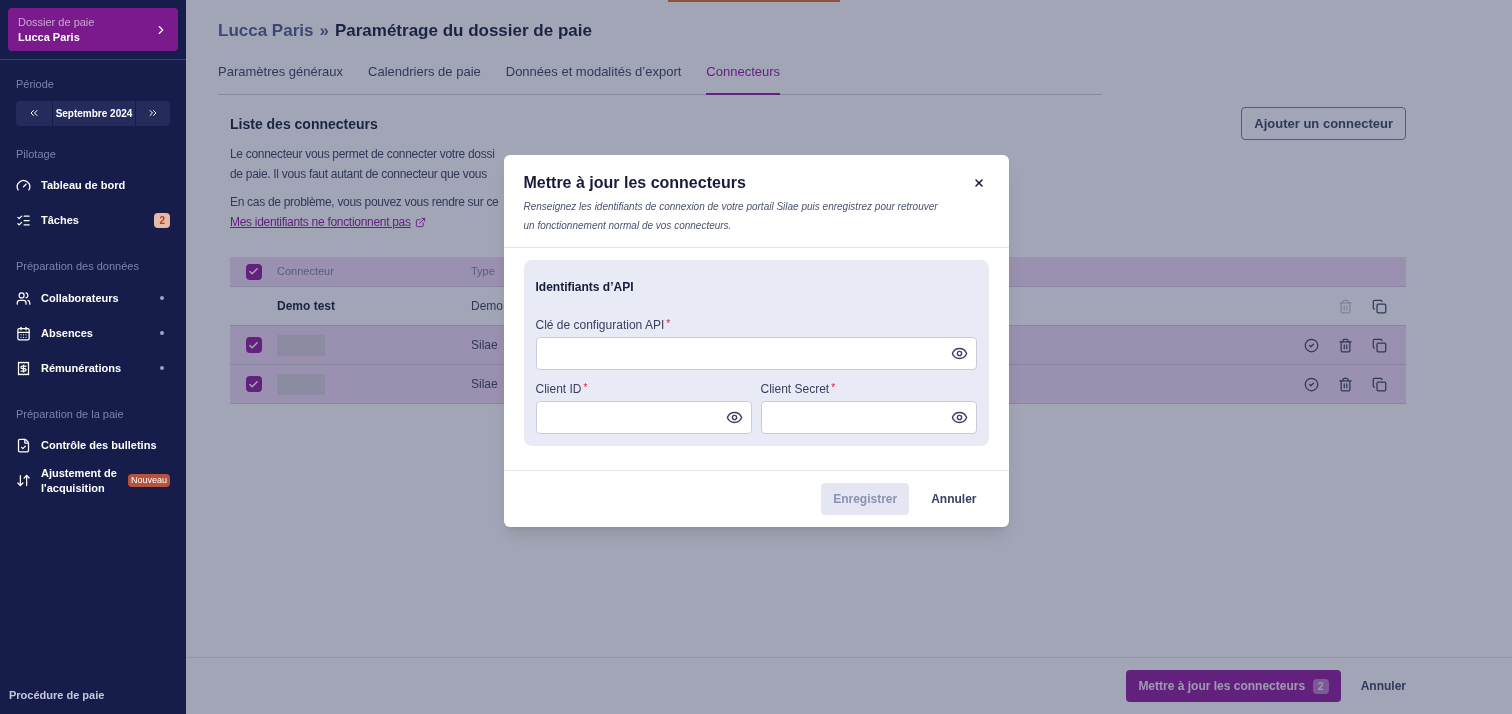 This screenshot has width=1512, height=714. What do you see at coordinates (731, 216) in the screenshot?
I see `modal-description: Renseignez les identifiants de connexion de votre portail Silae puis enregistrez pour retrouver un fonctionnement normal de vos connecteurs.` at bounding box center [731, 216].